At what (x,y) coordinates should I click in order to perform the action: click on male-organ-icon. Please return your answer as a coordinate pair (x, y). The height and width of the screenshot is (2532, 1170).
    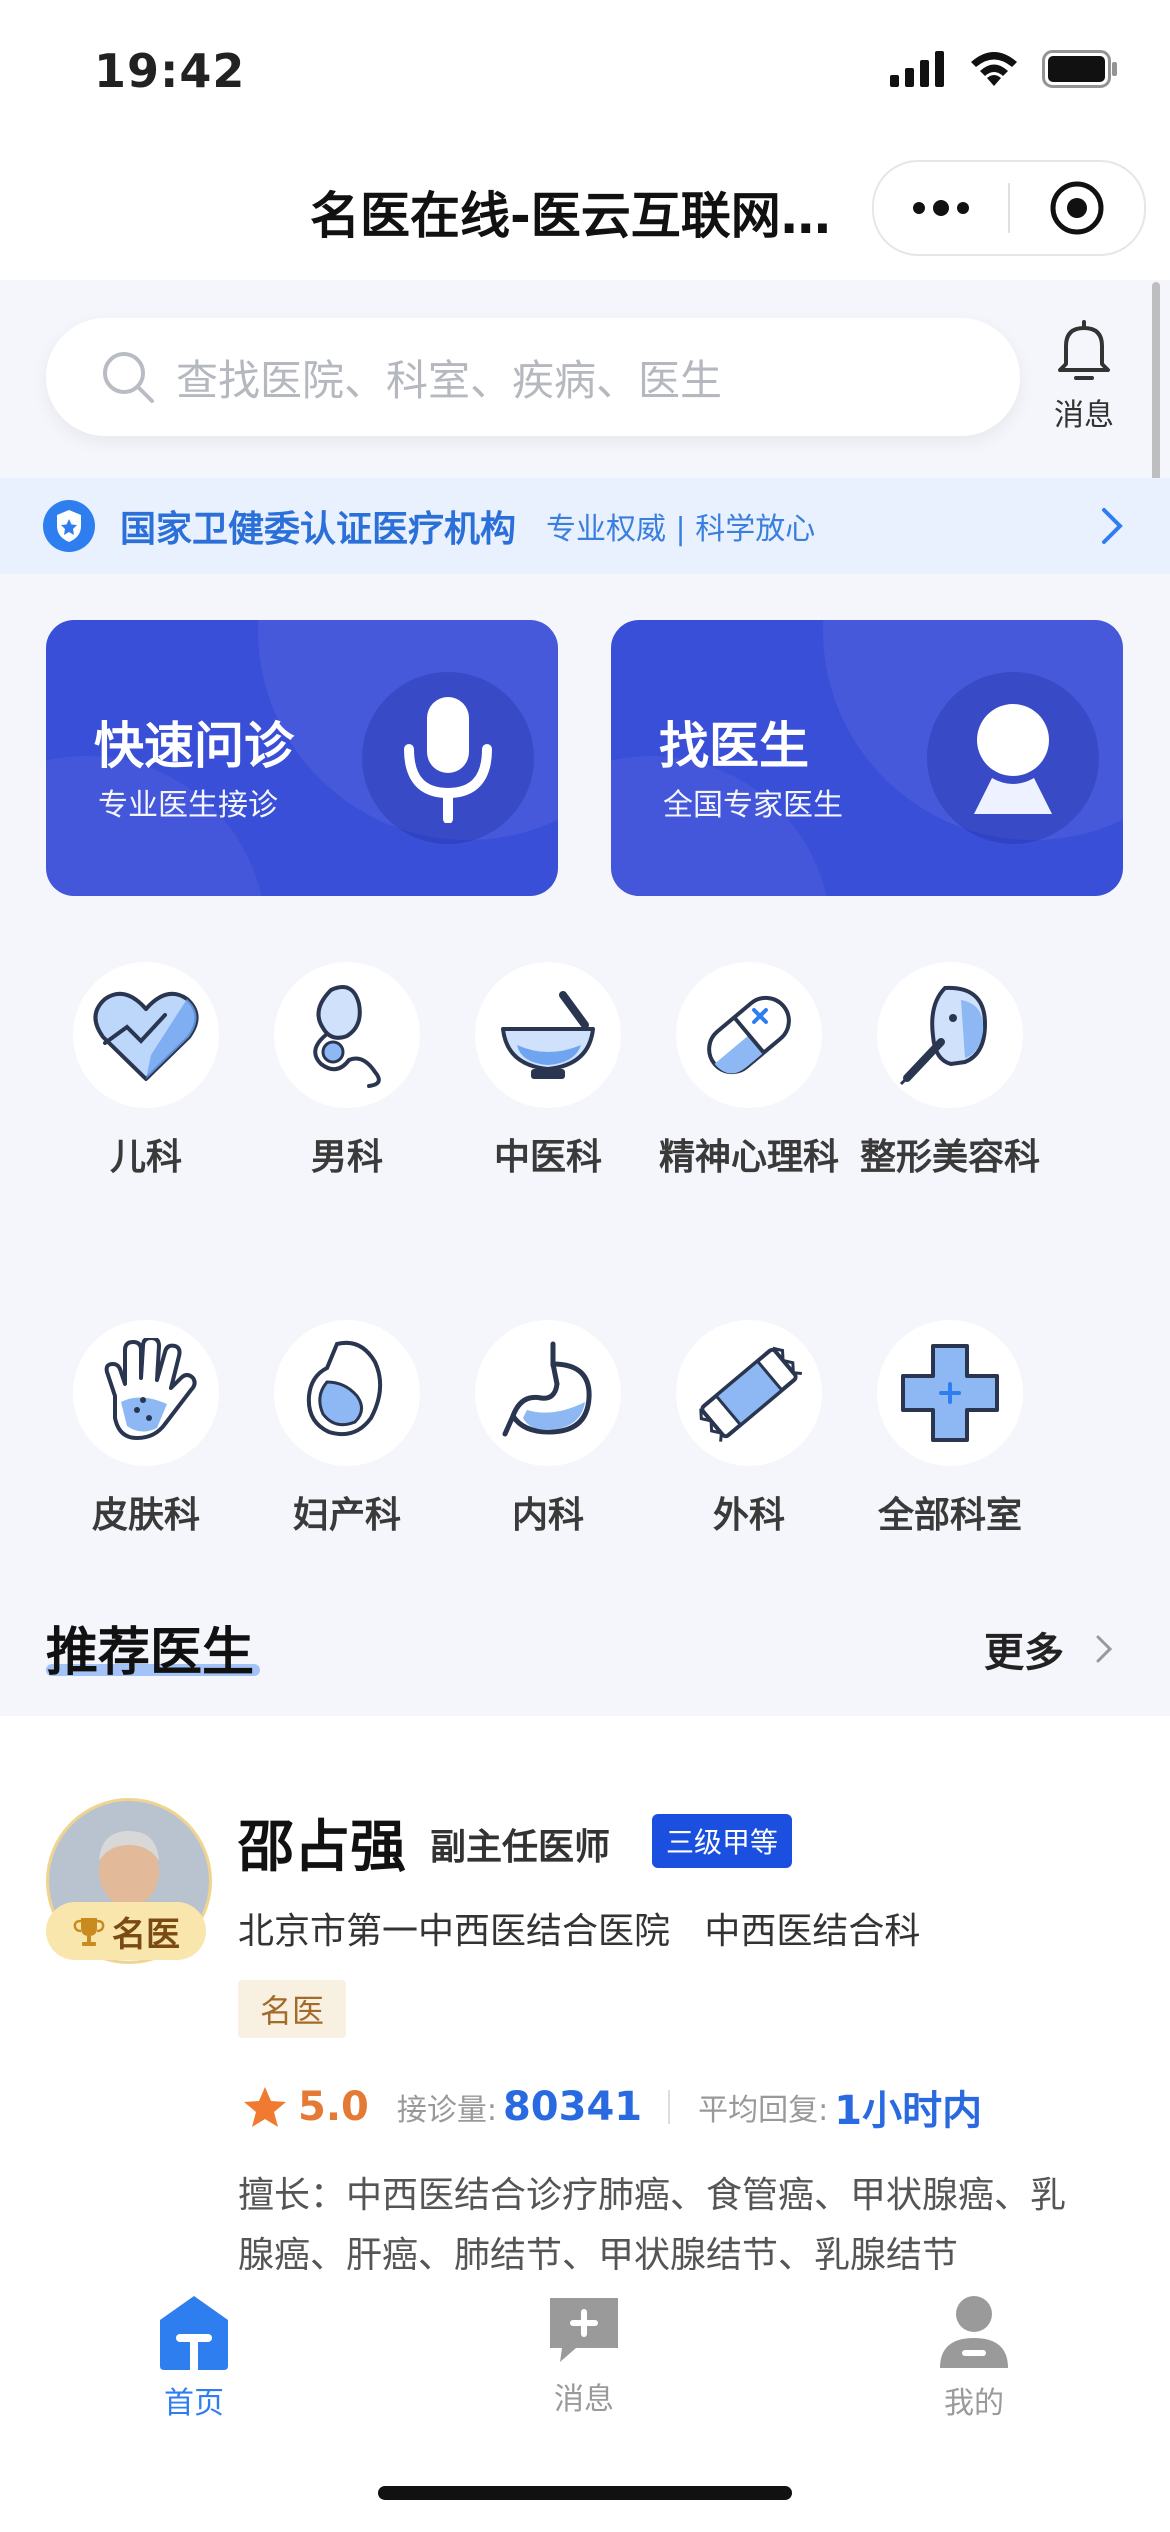
    Looking at the image, I should click on (347, 1035).